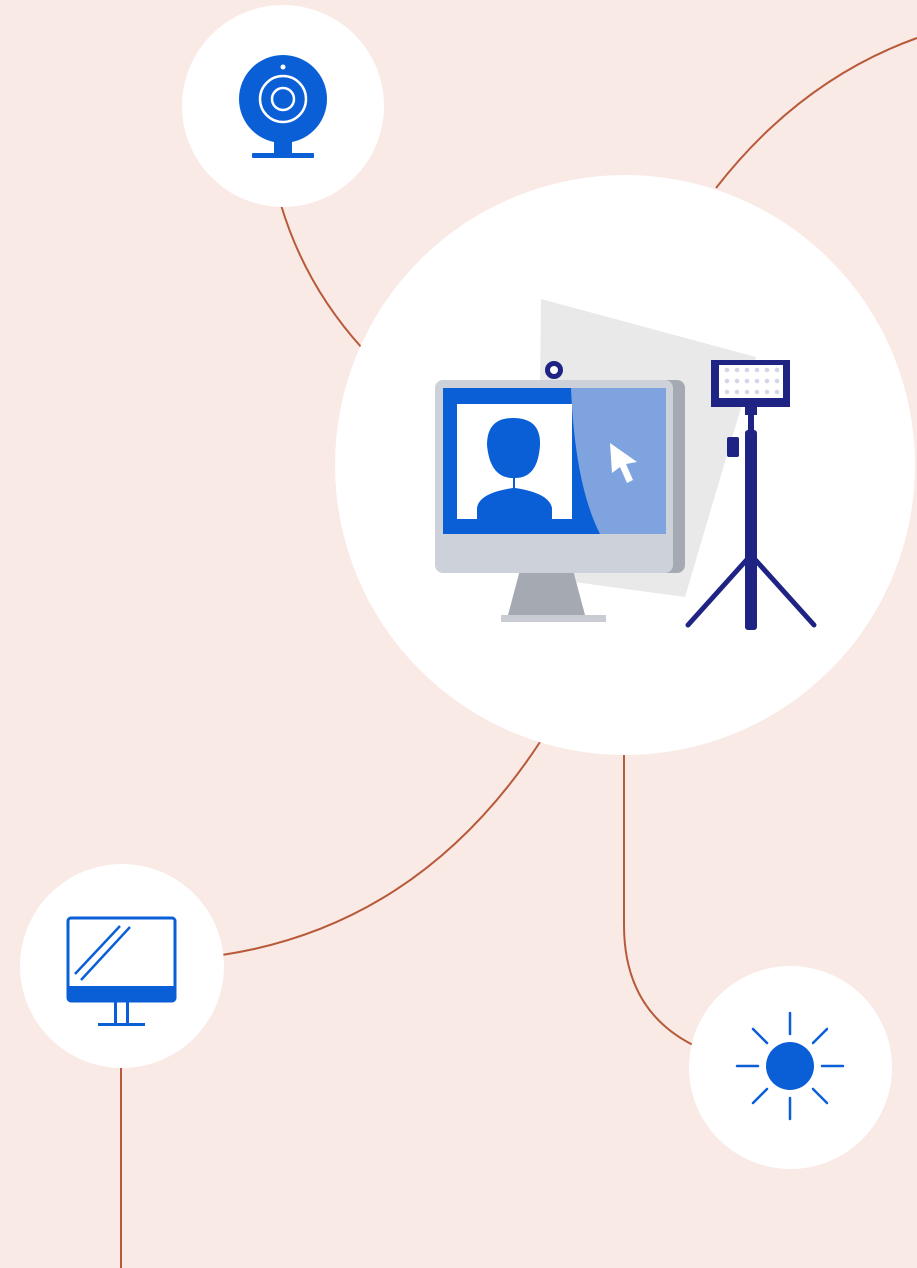 The height and width of the screenshot is (1268, 917). Describe the element at coordinates (733, 447) in the screenshot. I see `tripod-knob` at that location.